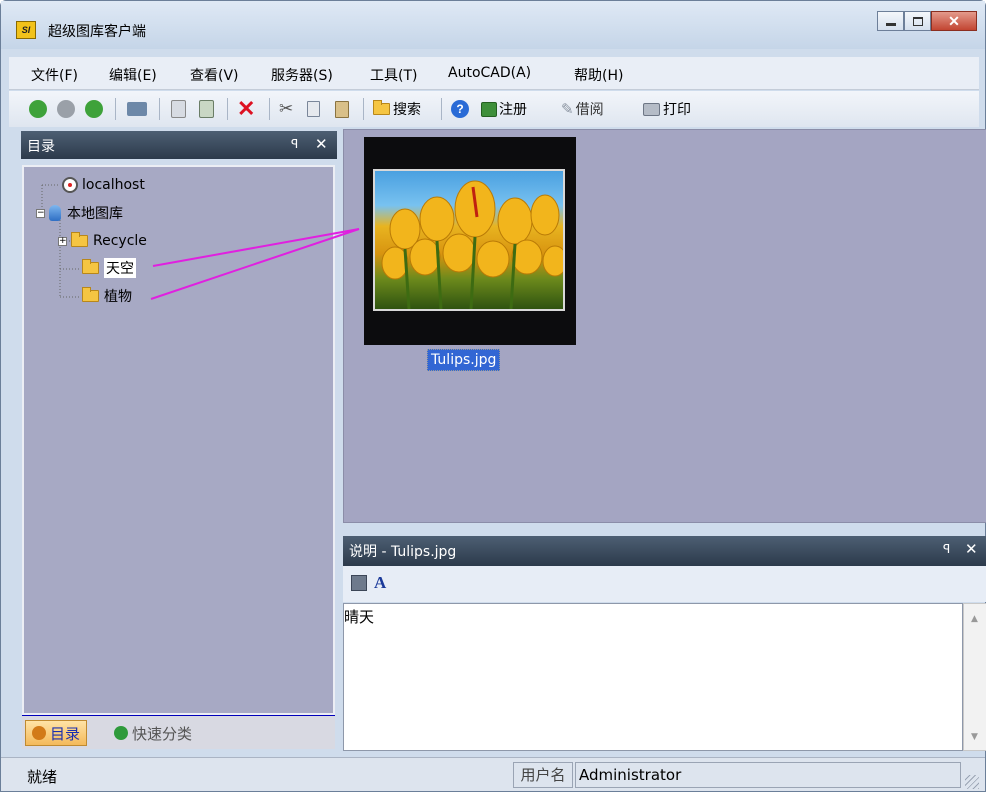  Describe the element at coordinates (407, 110) in the screenshot. I see `search-label: 搜索` at that location.